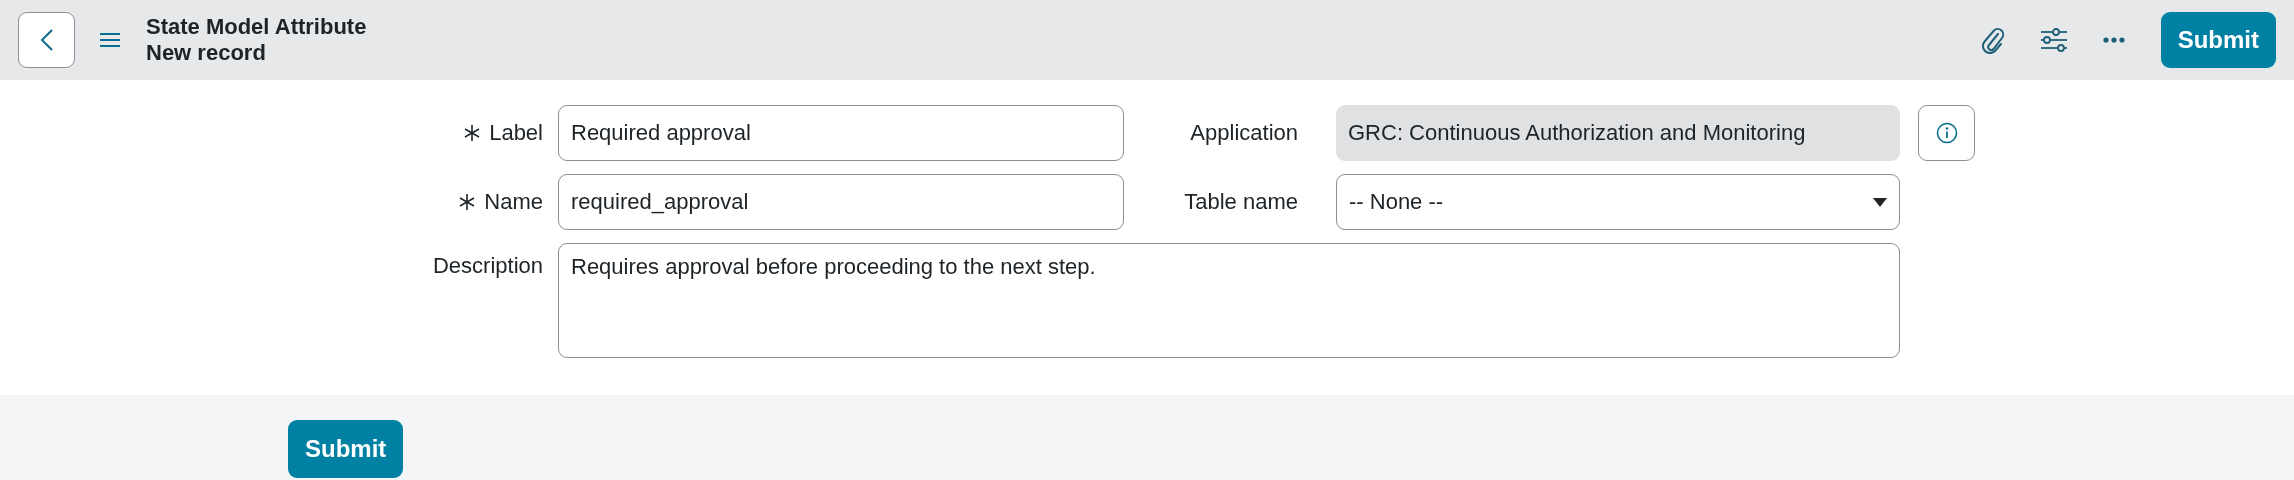 Image resolution: width=2294 pixels, height=480 pixels. I want to click on field-label: Name, so click(513, 202).